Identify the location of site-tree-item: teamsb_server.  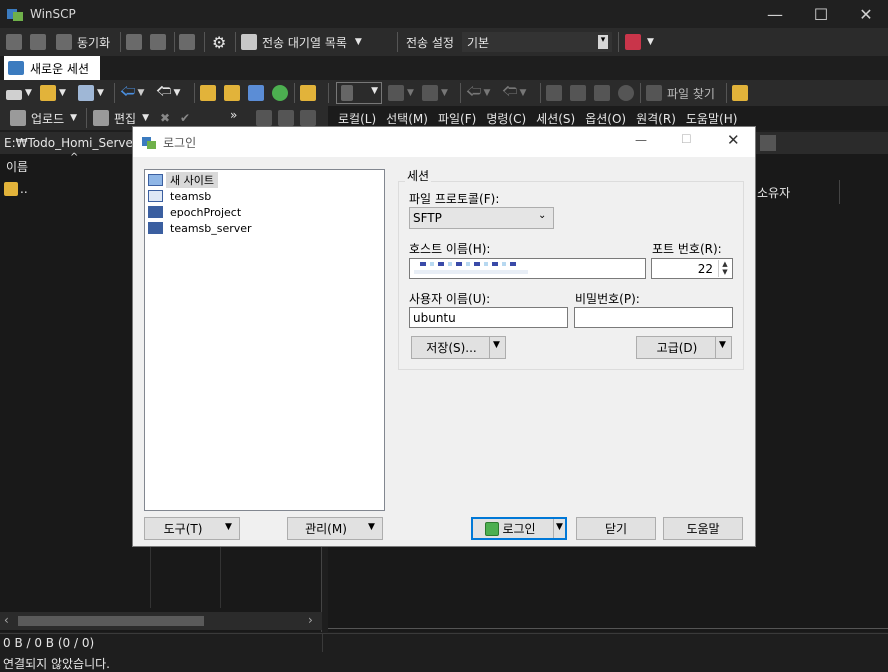
(200, 228).